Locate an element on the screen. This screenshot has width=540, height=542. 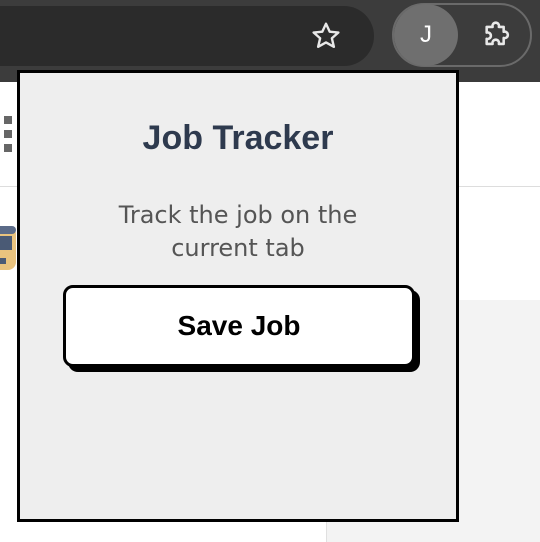
extensions-menu-button is located at coordinates (498, 34).